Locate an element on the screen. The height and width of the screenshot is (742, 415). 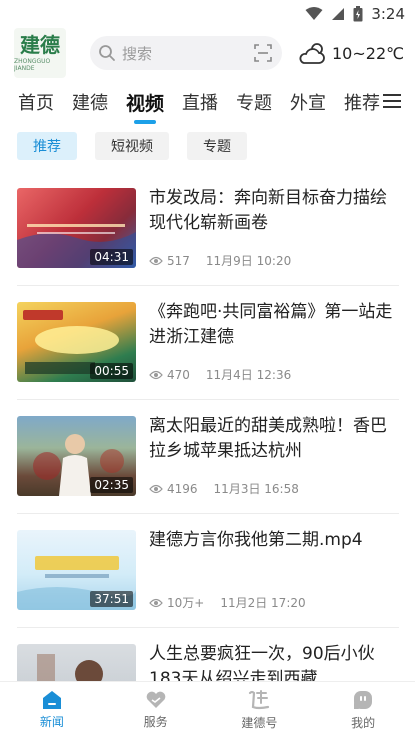
publish-date: 11月3日 16:58 is located at coordinates (256, 489).